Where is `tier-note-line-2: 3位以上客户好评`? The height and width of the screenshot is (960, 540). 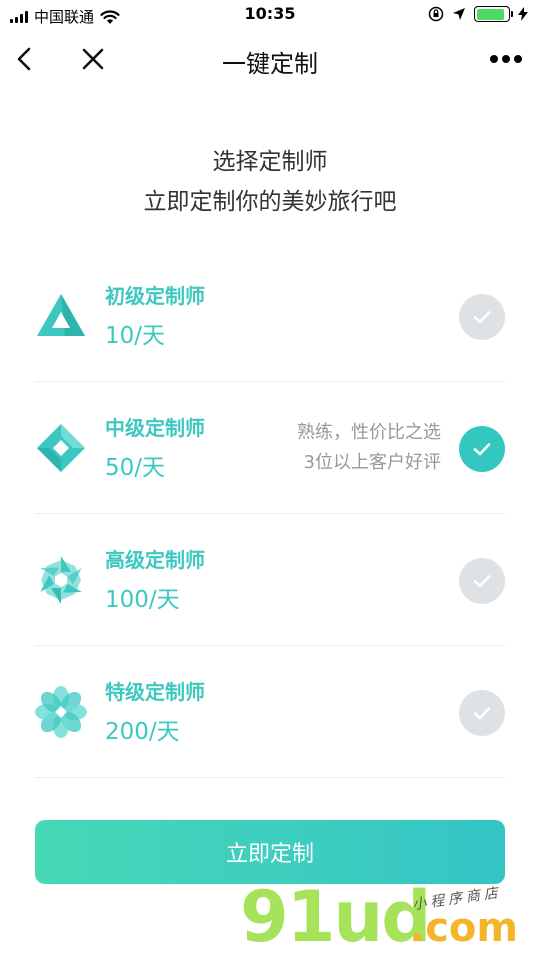 tier-note-line-2: 3位以上客户好评 is located at coordinates (372, 462).